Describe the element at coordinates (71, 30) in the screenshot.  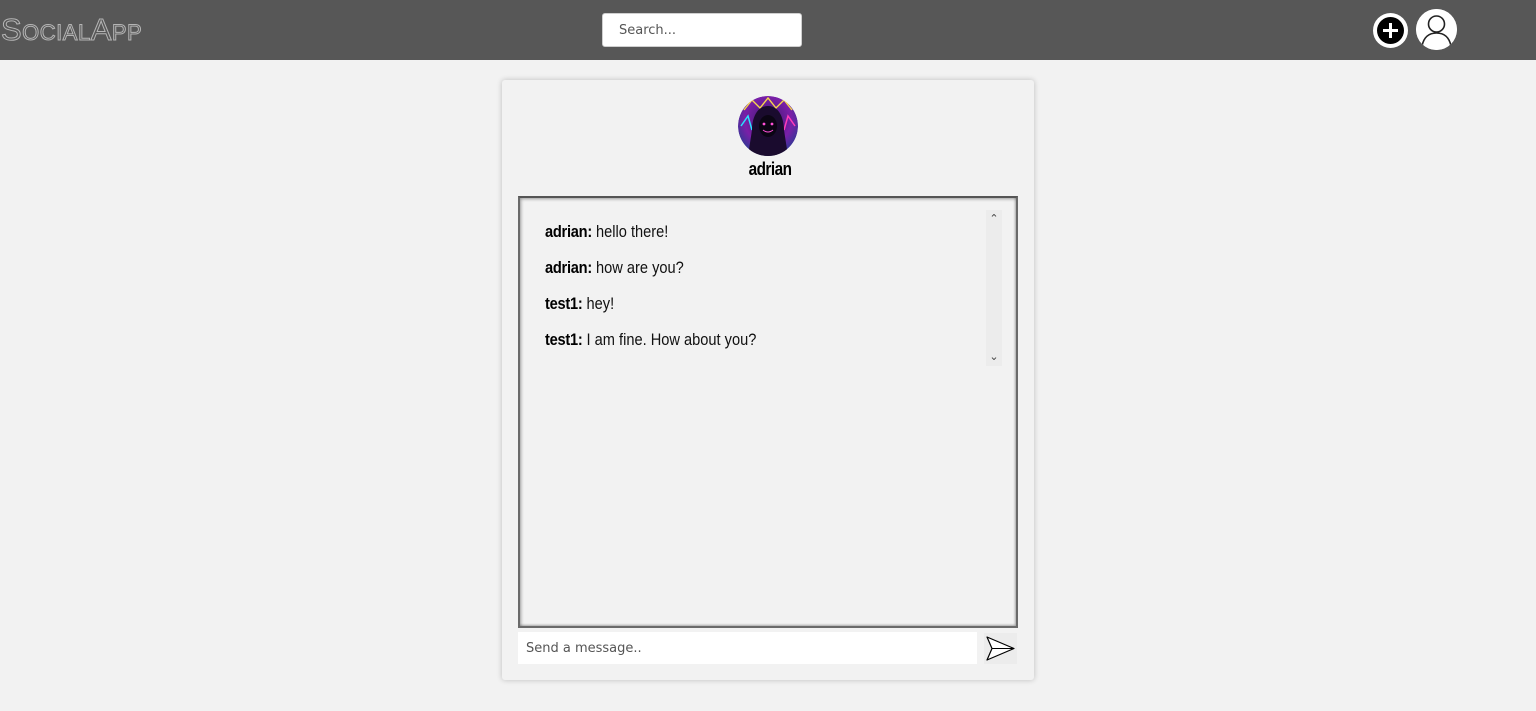
I see `app-logo: SocialApp` at that location.